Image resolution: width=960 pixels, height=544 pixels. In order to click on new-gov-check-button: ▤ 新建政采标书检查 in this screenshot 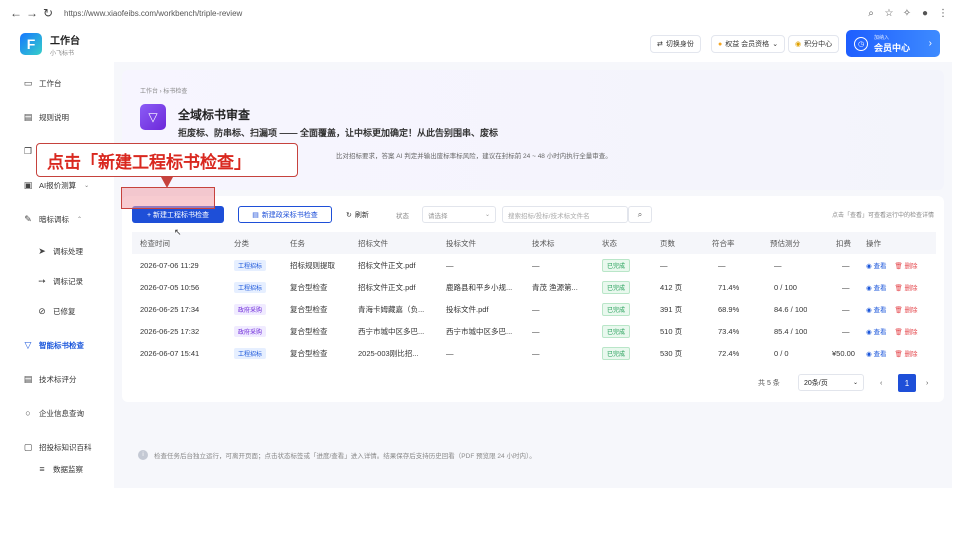, I will do `click(285, 214)`.